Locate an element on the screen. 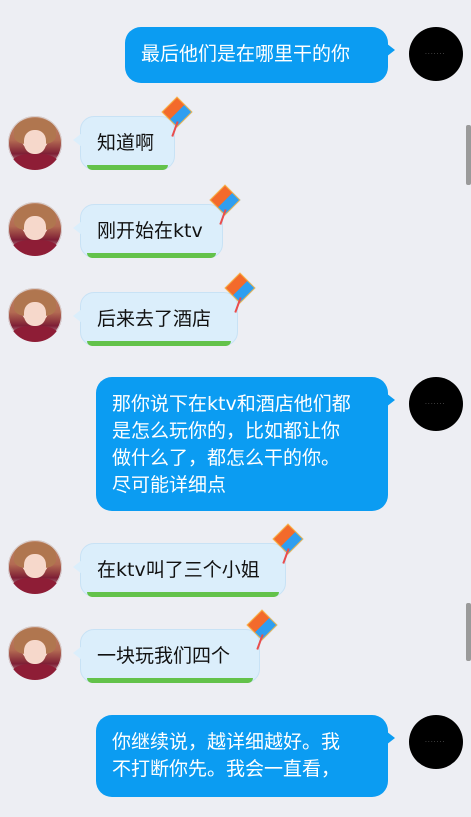 The width and height of the screenshot is (471, 817). message-text: 最后他们是在哪里干的你 is located at coordinates (246, 54).